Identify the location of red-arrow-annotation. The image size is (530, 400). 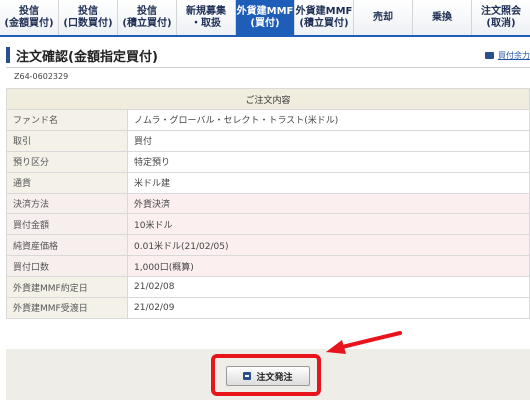
(364, 342).